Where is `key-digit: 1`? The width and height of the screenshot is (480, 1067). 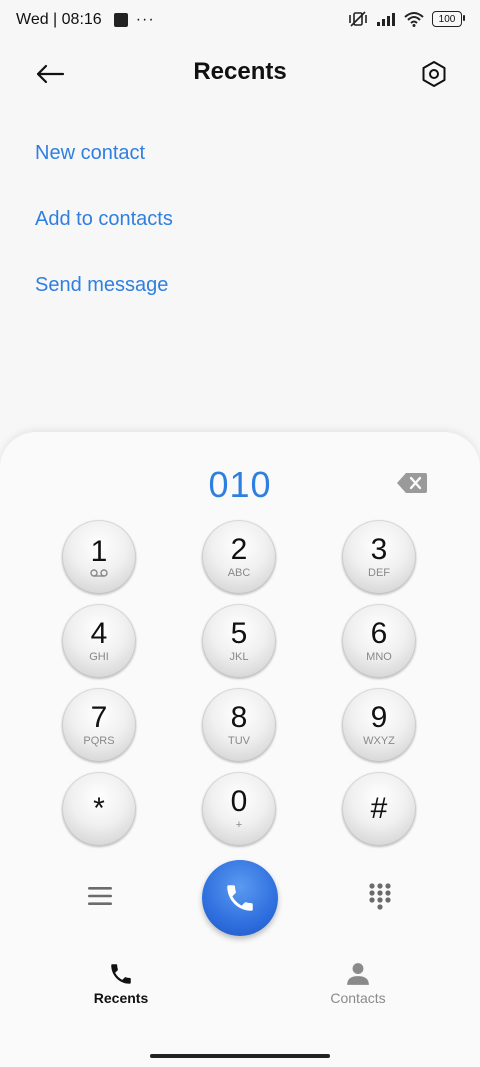
key-digit: 1 is located at coordinates (99, 551).